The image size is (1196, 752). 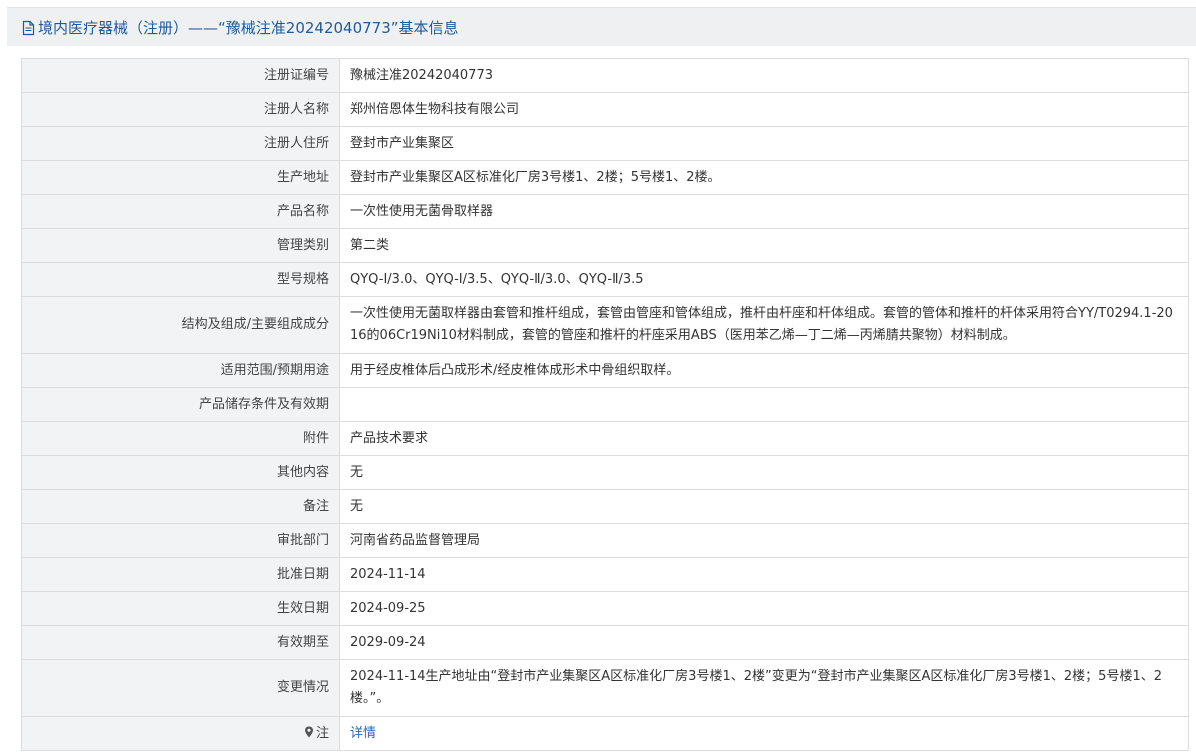 What do you see at coordinates (764, 438) in the screenshot?
I see `row-value: 产品技术要求` at bounding box center [764, 438].